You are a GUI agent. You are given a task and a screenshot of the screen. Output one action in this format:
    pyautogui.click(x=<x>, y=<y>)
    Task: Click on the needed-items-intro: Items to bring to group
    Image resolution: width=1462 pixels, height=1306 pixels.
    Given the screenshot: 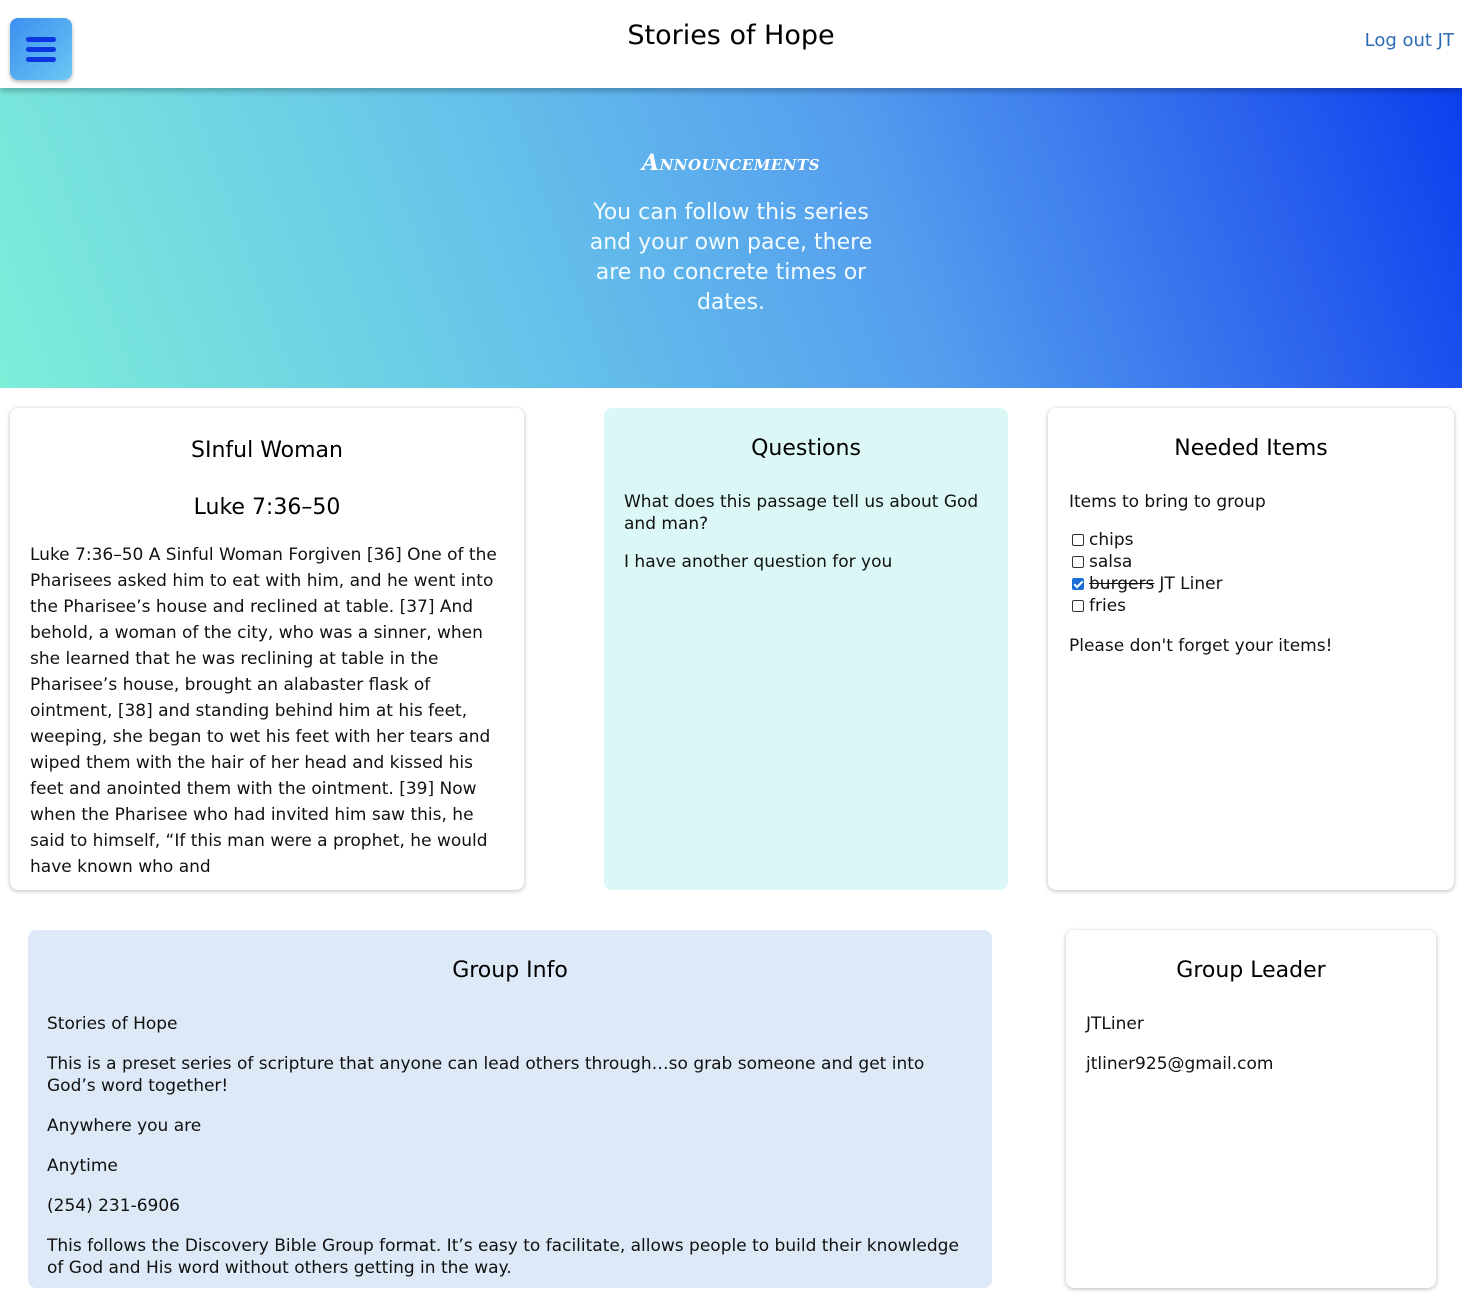 What is the action you would take?
    pyautogui.click(x=1167, y=502)
    